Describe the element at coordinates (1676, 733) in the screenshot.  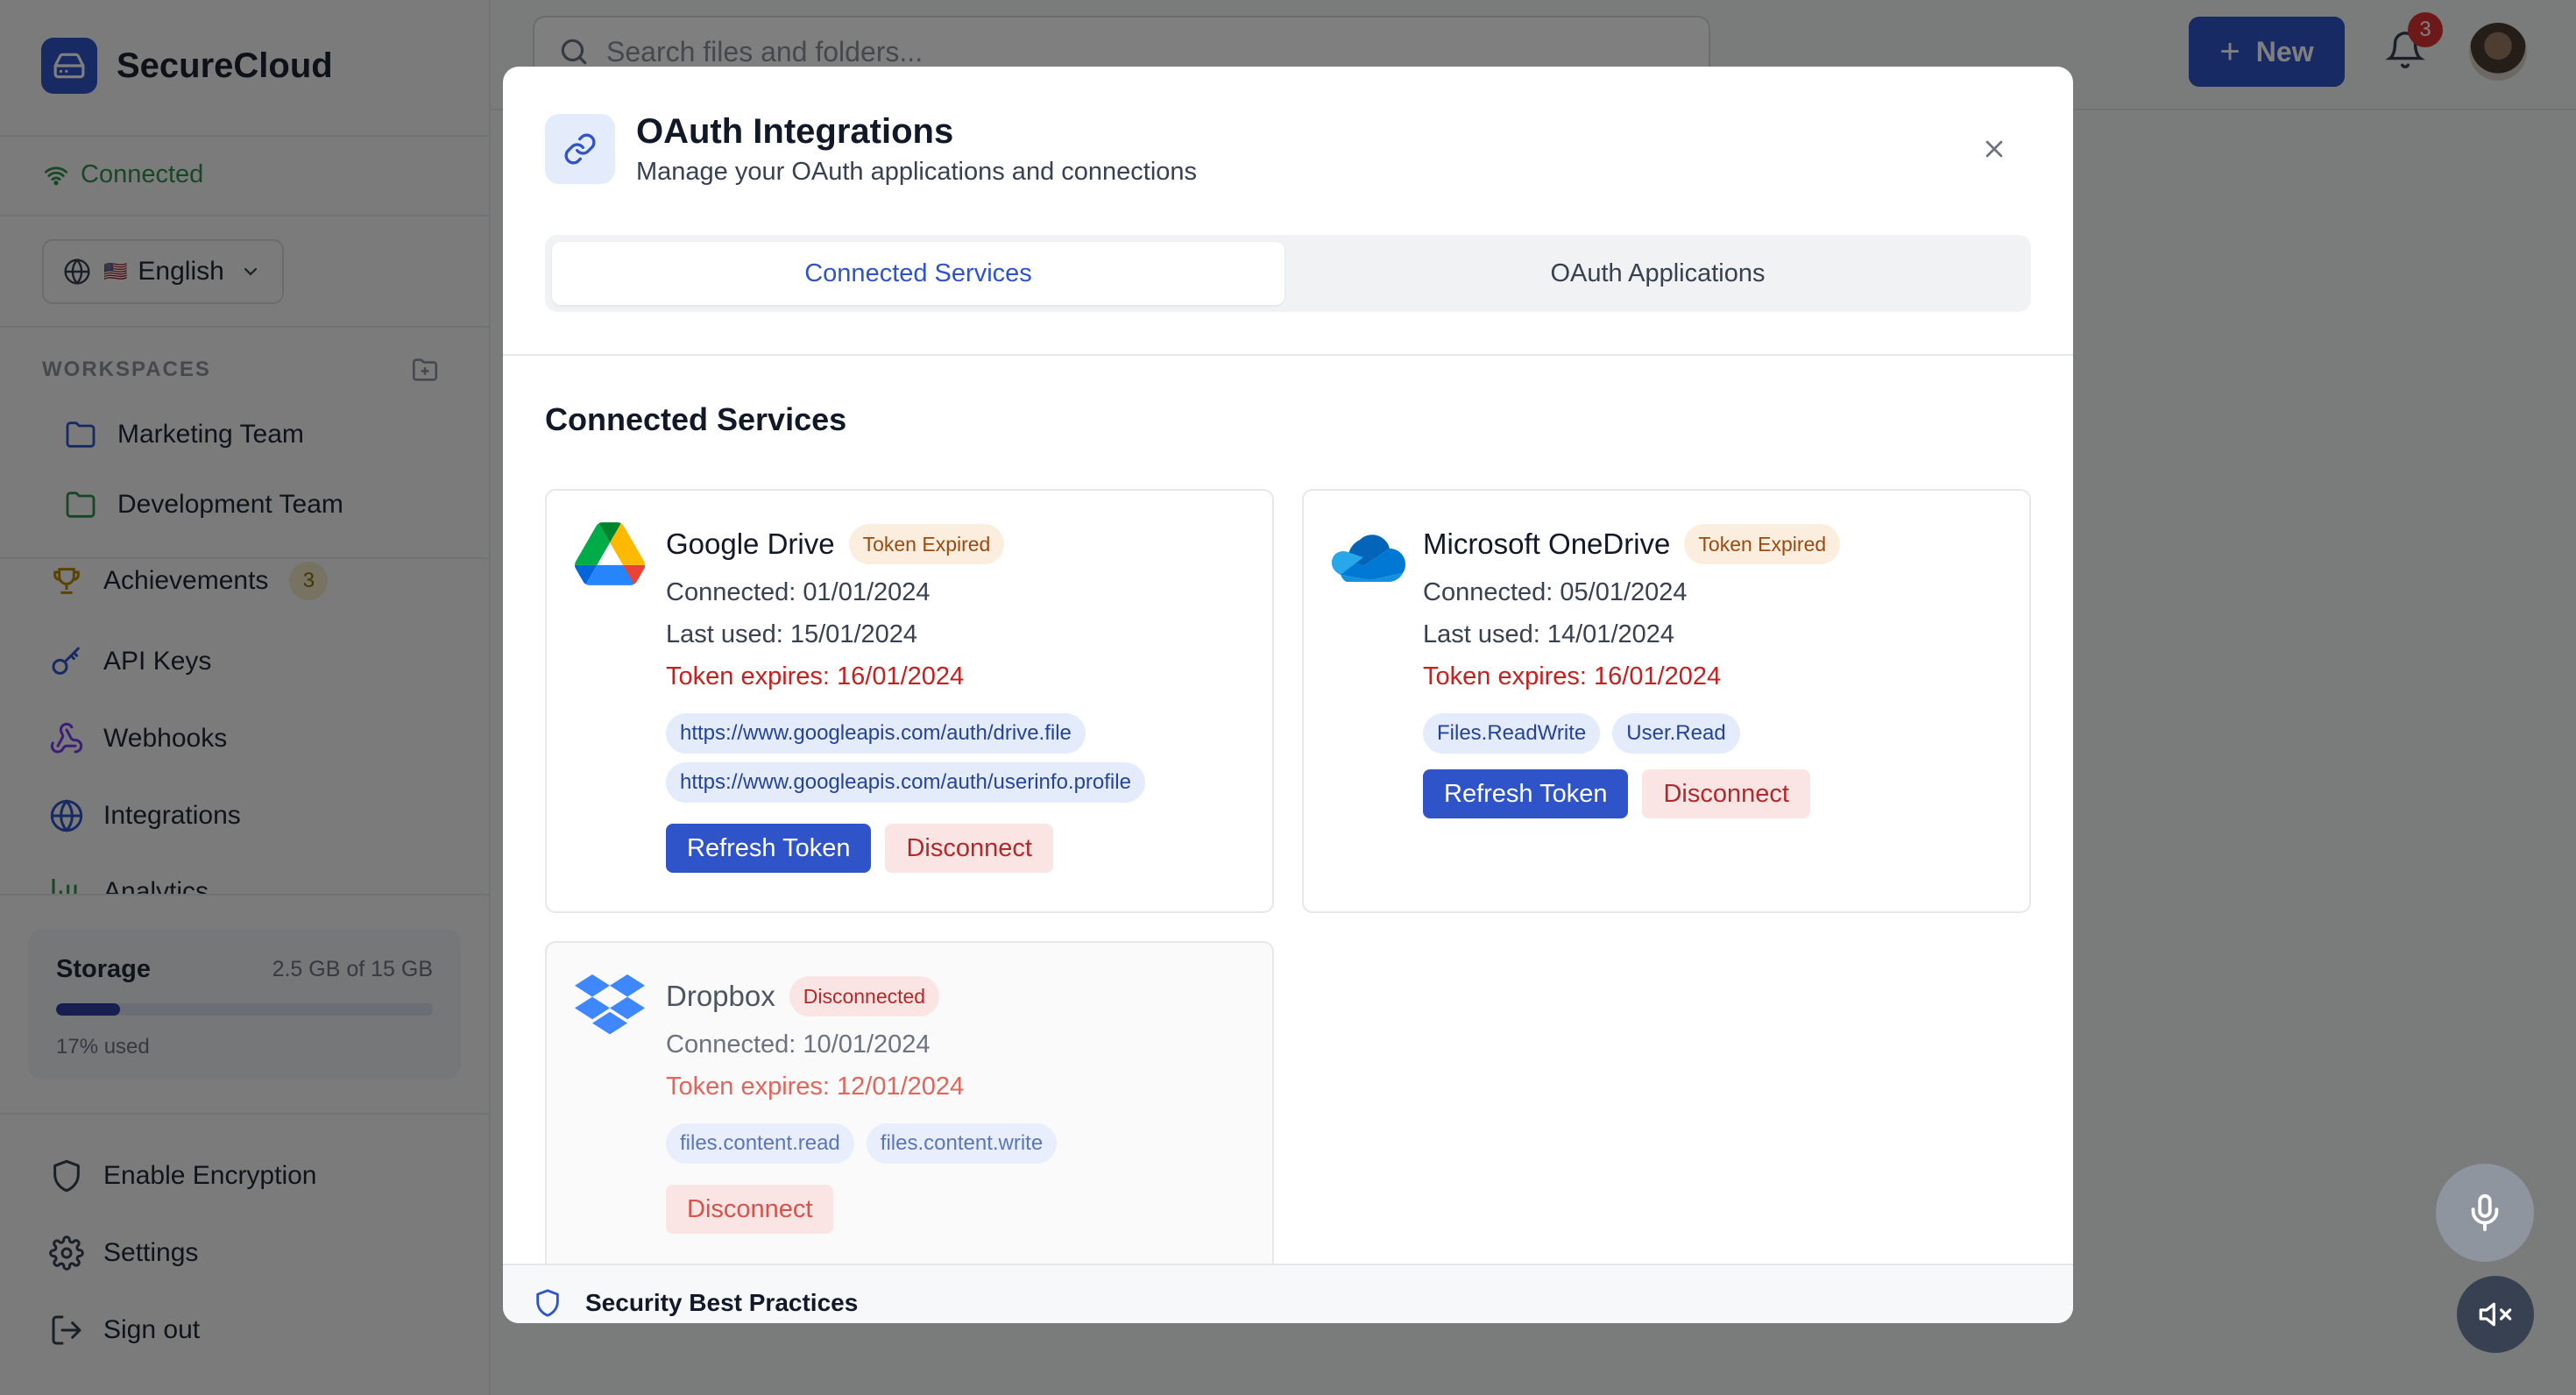
I see `scope-tag: User.Read` at that location.